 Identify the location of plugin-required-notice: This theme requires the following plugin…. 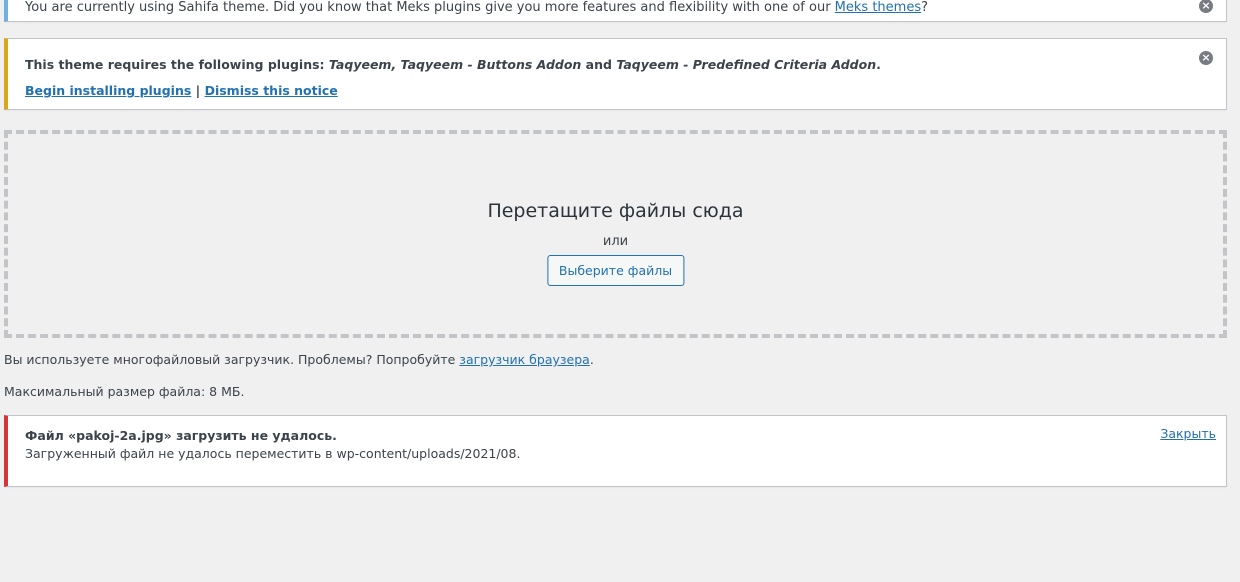
(615, 74).